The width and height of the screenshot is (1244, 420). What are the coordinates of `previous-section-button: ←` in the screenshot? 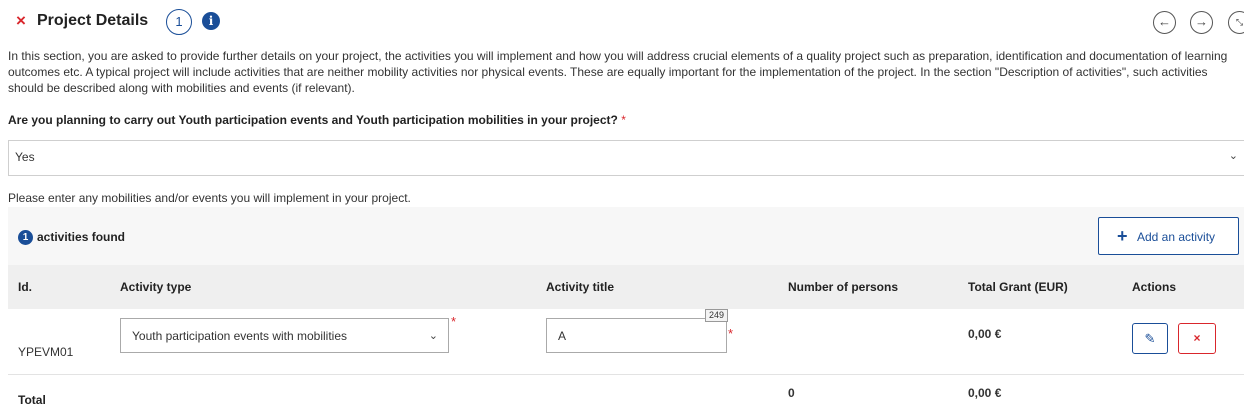 It's located at (1164, 22).